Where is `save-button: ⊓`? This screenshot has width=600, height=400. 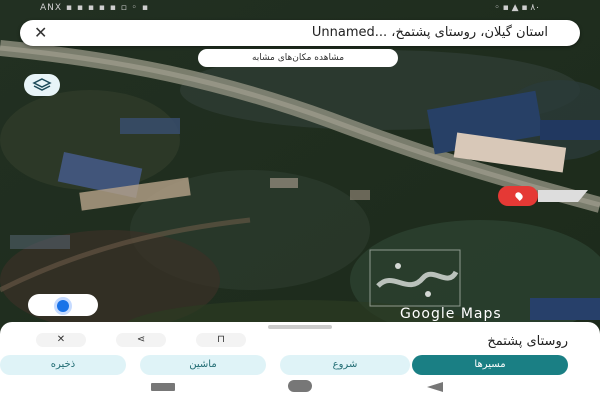
save-button: ⊓ is located at coordinates (221, 340).